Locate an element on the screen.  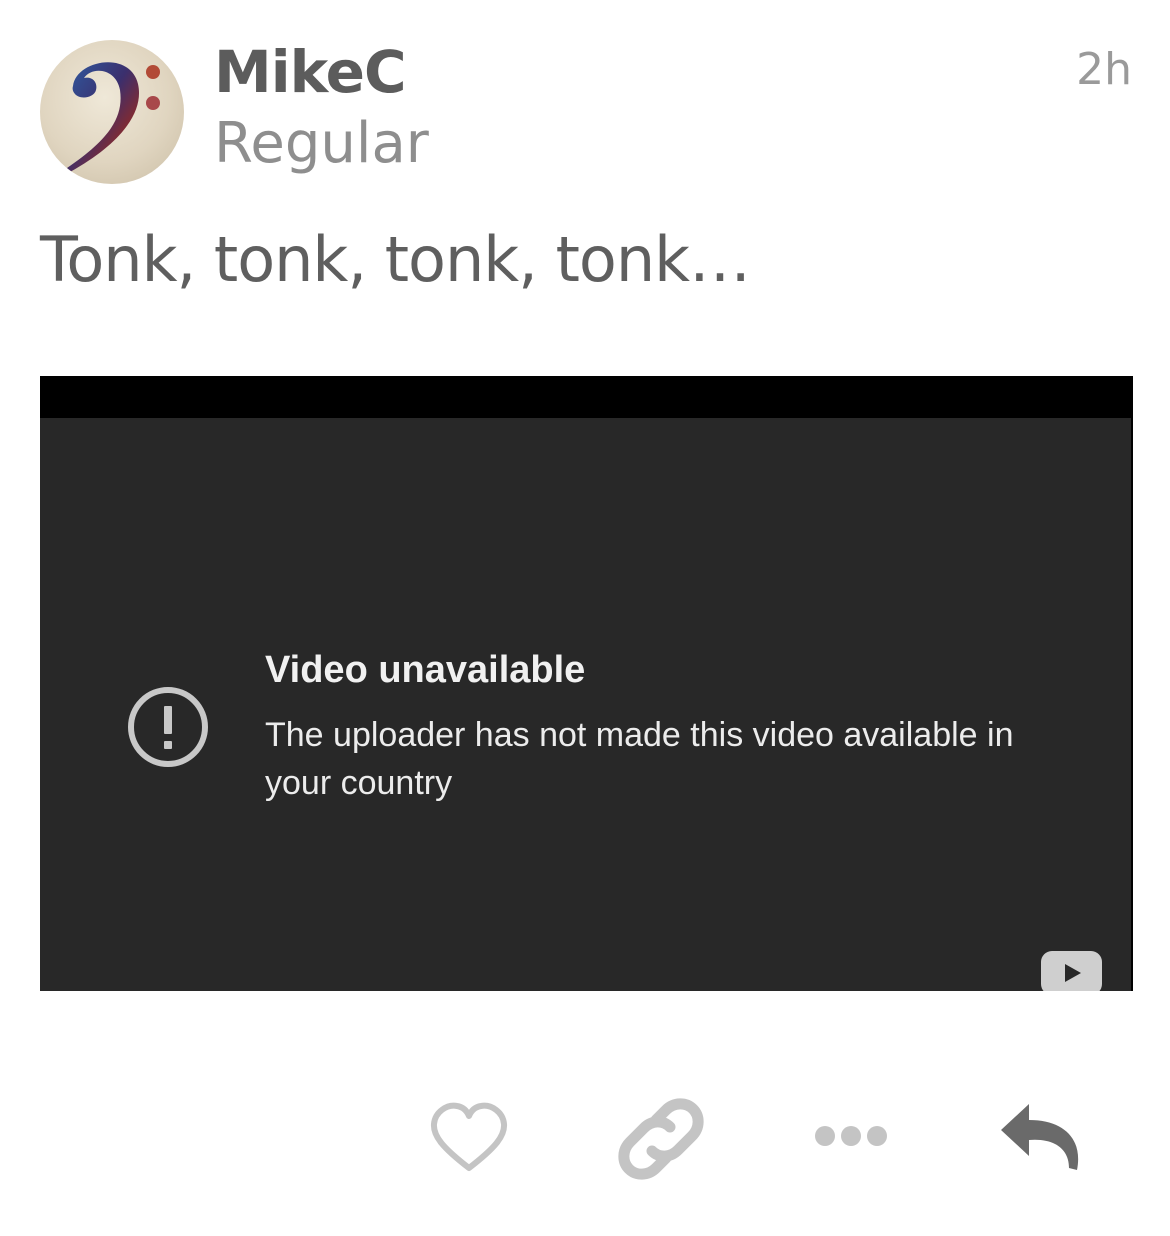
like-button is located at coordinates (469, 1140).